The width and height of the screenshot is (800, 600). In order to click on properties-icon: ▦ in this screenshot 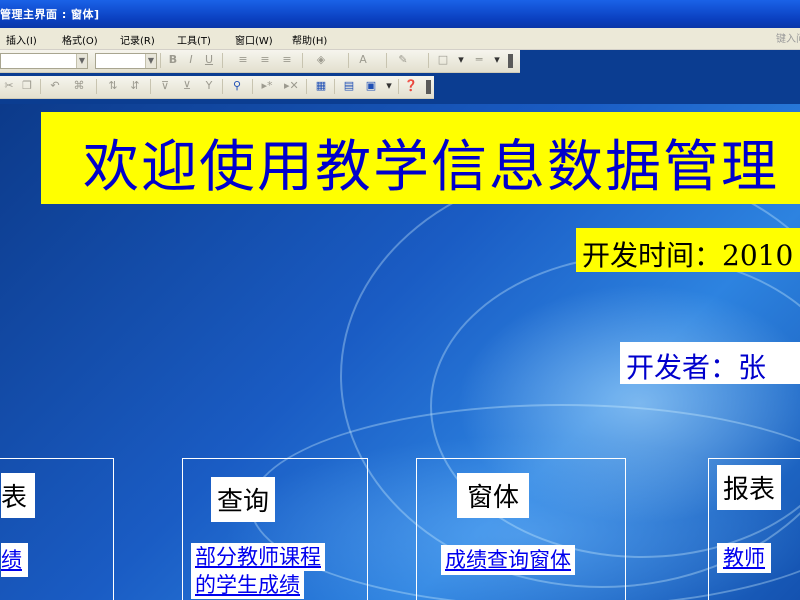, I will do `click(321, 86)`.